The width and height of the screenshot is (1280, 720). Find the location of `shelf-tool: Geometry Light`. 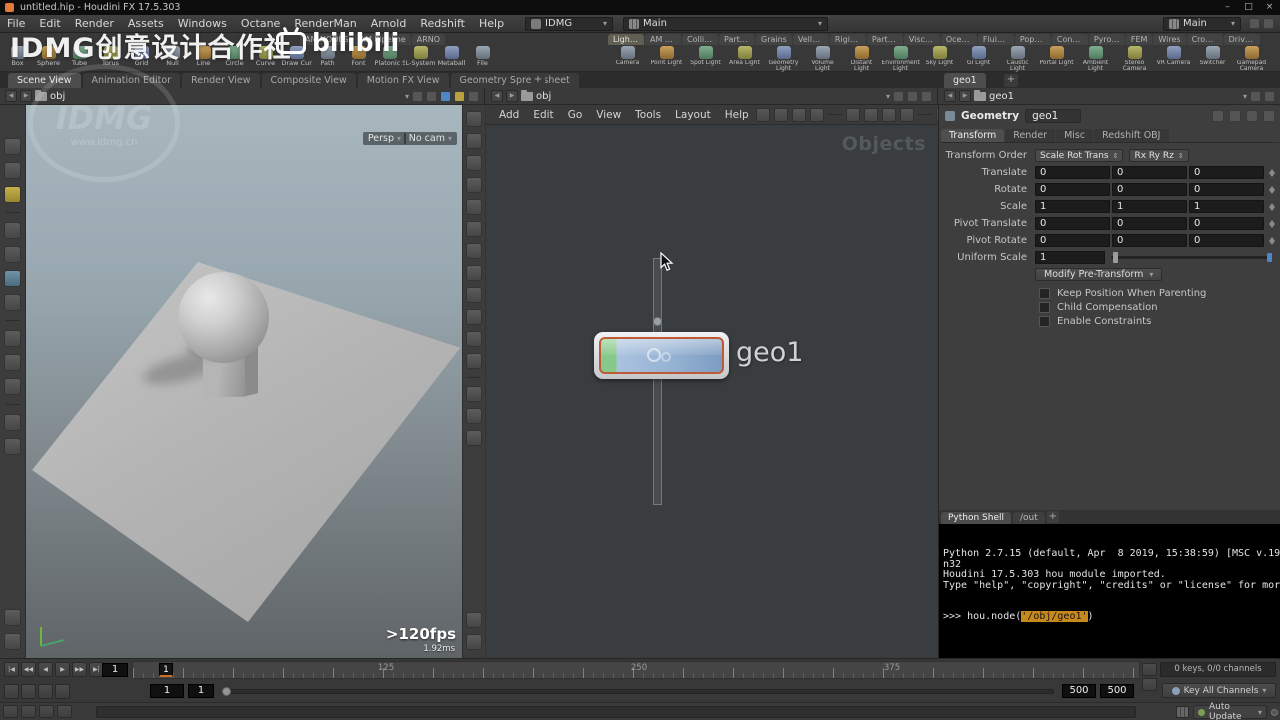

shelf-tool: Geometry Light is located at coordinates (783, 58).